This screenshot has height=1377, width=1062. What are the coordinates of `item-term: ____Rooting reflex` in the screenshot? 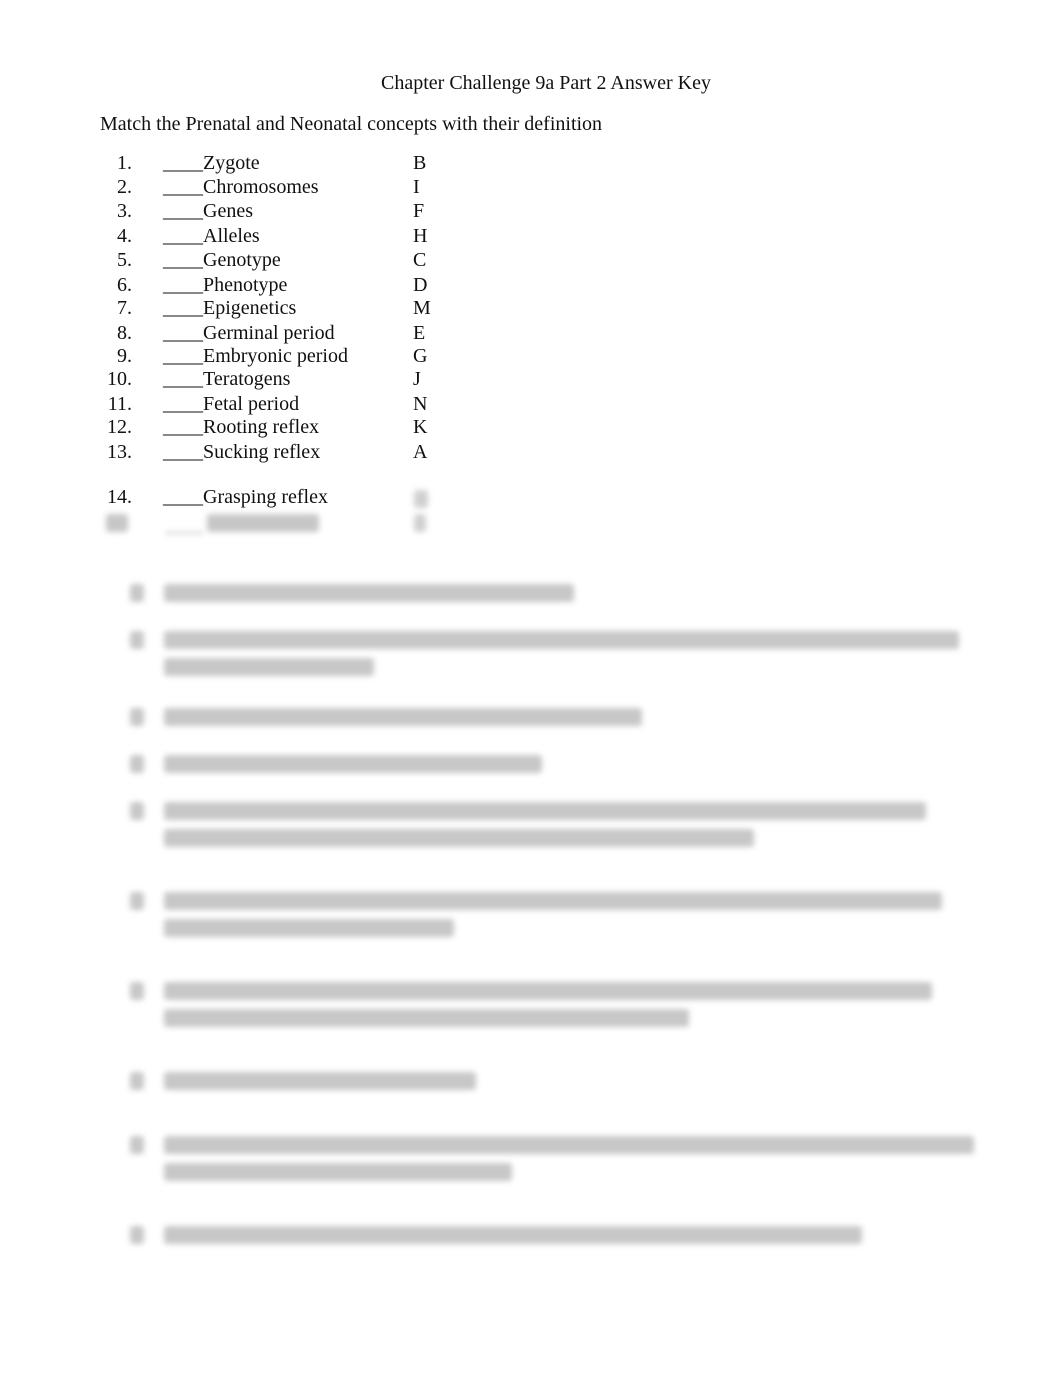 It's located at (241, 427).